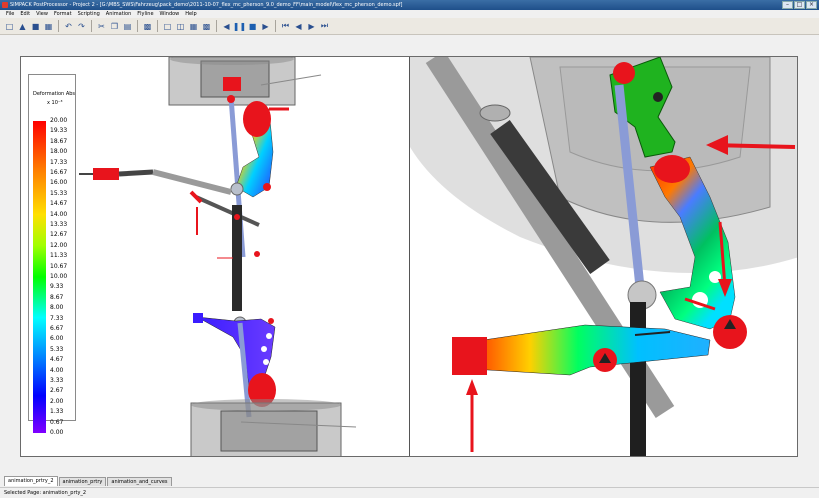  I want to click on menu-edit: Edit, so click(25, 14).